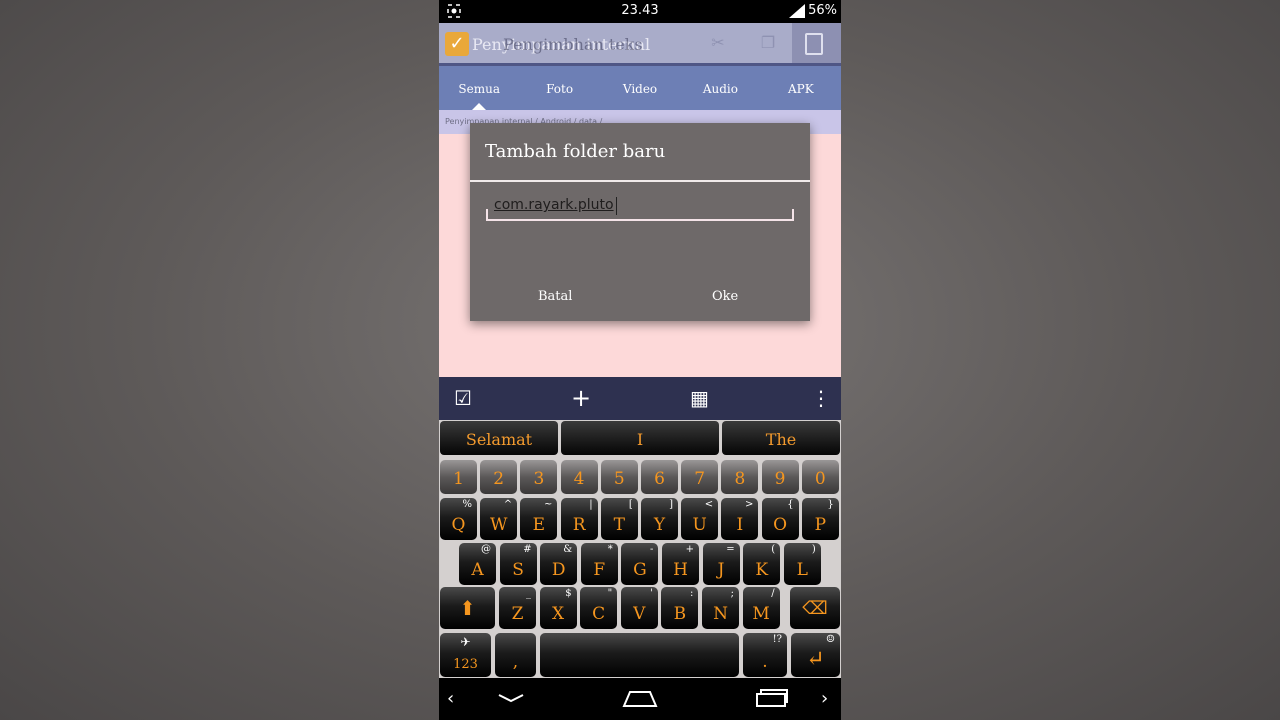 Image resolution: width=1280 pixels, height=720 pixels. I want to click on key-3-label: 3, so click(539, 479).